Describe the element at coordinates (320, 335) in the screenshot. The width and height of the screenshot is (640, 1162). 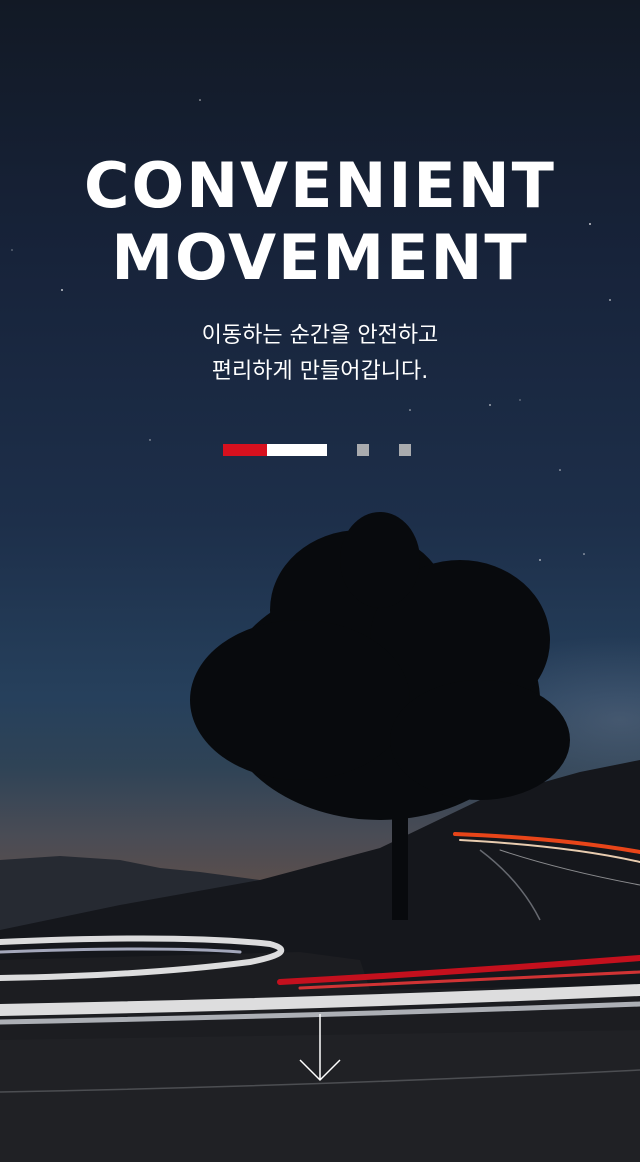
I see `subtitle-line-1: 이동하는 순간을 안전하고` at that location.